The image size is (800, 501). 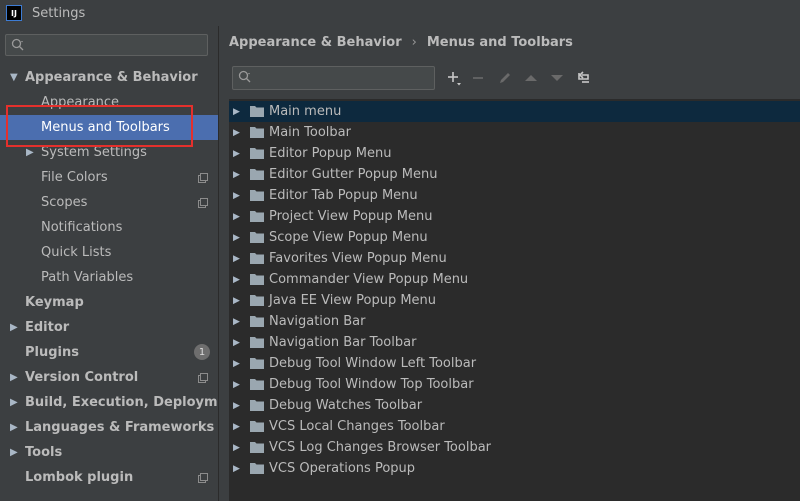 I want to click on sidebar-item: ▶ Build, Execution, Deployment, so click(x=121, y=402).